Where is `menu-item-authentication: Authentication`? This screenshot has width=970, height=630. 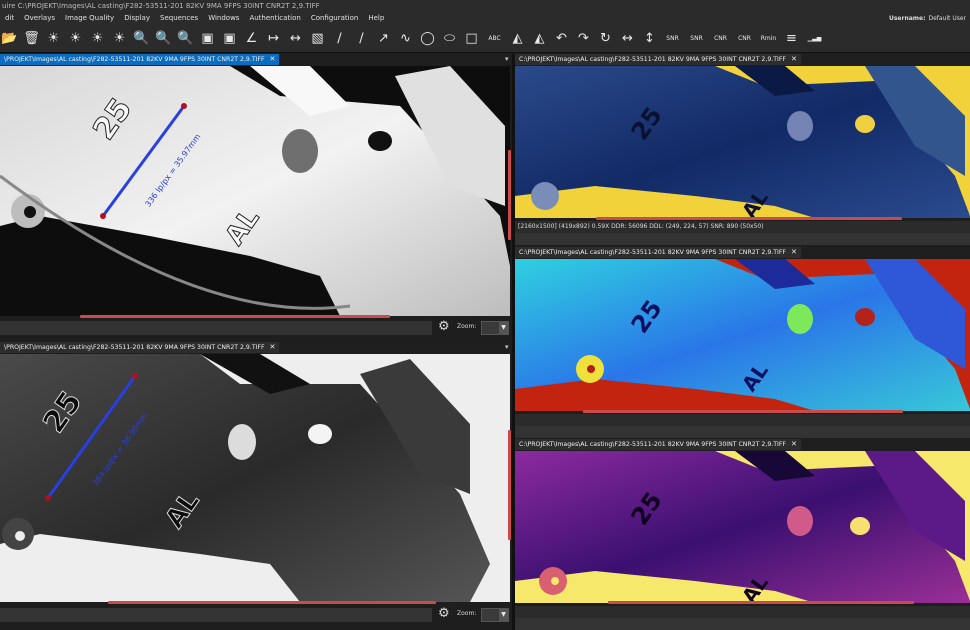 menu-item-authentication: Authentication is located at coordinates (274, 18).